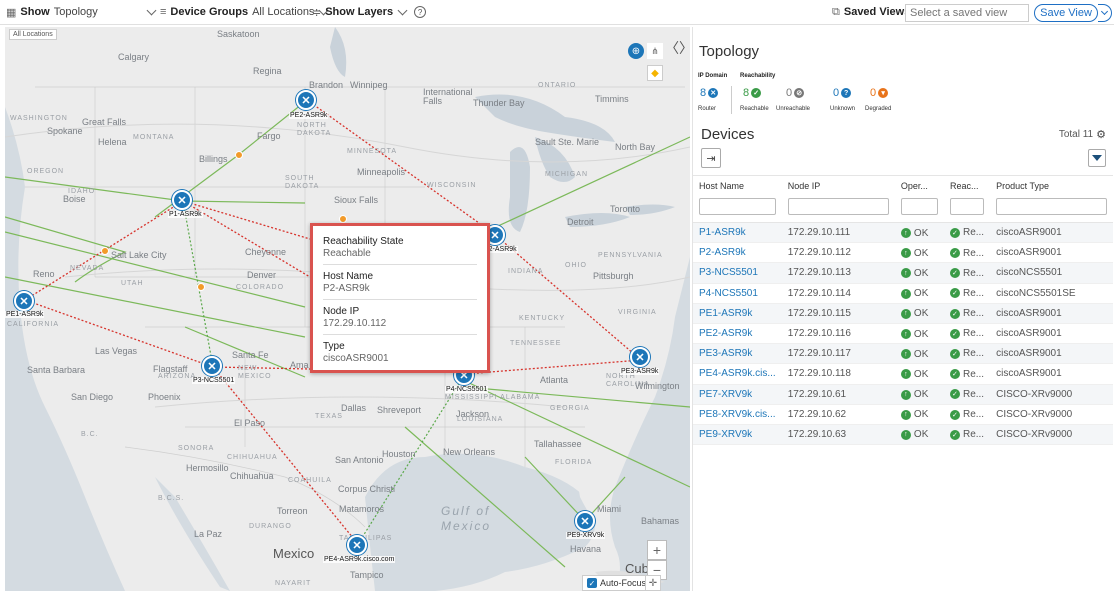 This screenshot has width=1114, height=591. What do you see at coordinates (469, 452) in the screenshot?
I see `place-label: New Orleans` at bounding box center [469, 452].